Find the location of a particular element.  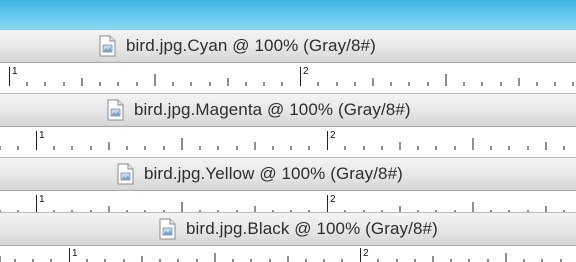

window-title: bird.jpg.Cyan @ 100% (Gray/8#) is located at coordinates (251, 45).